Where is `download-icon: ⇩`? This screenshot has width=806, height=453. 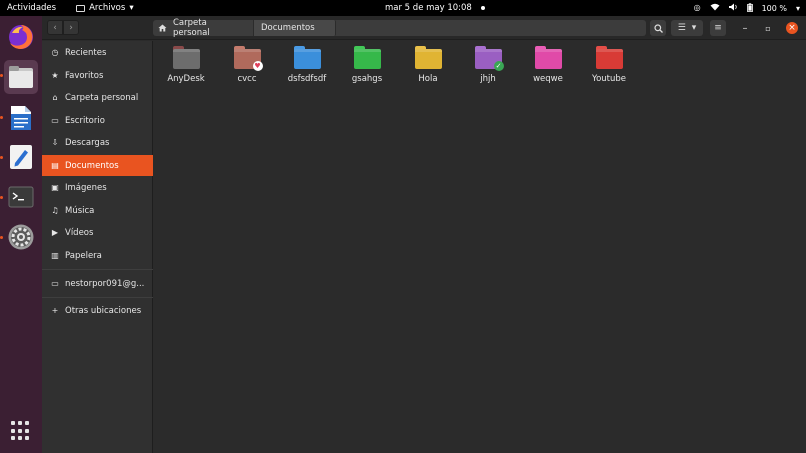 download-icon: ⇩ is located at coordinates (55, 142).